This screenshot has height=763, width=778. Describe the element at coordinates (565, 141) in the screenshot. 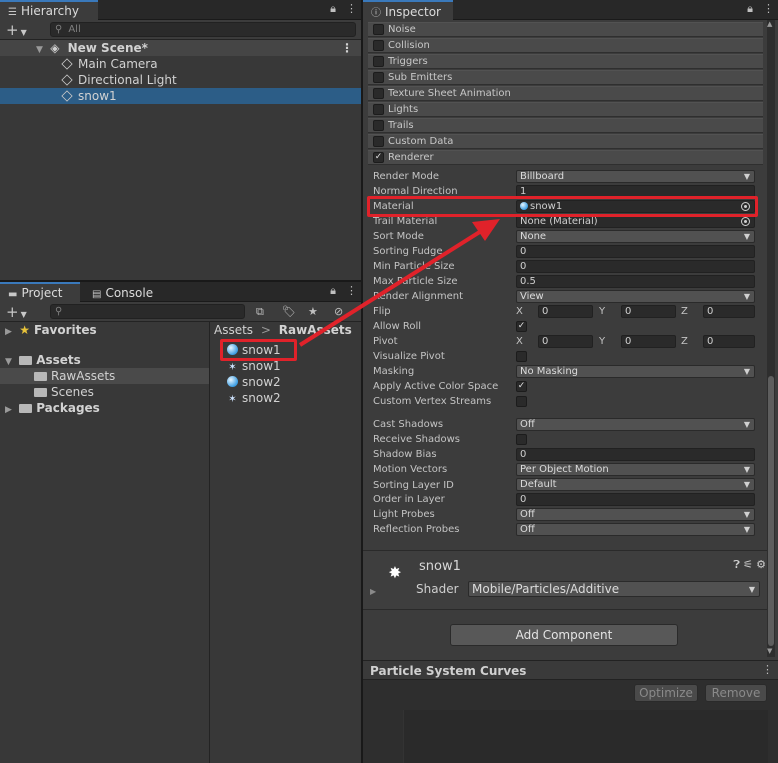

I see `module-custom-data: Custom Data` at that location.